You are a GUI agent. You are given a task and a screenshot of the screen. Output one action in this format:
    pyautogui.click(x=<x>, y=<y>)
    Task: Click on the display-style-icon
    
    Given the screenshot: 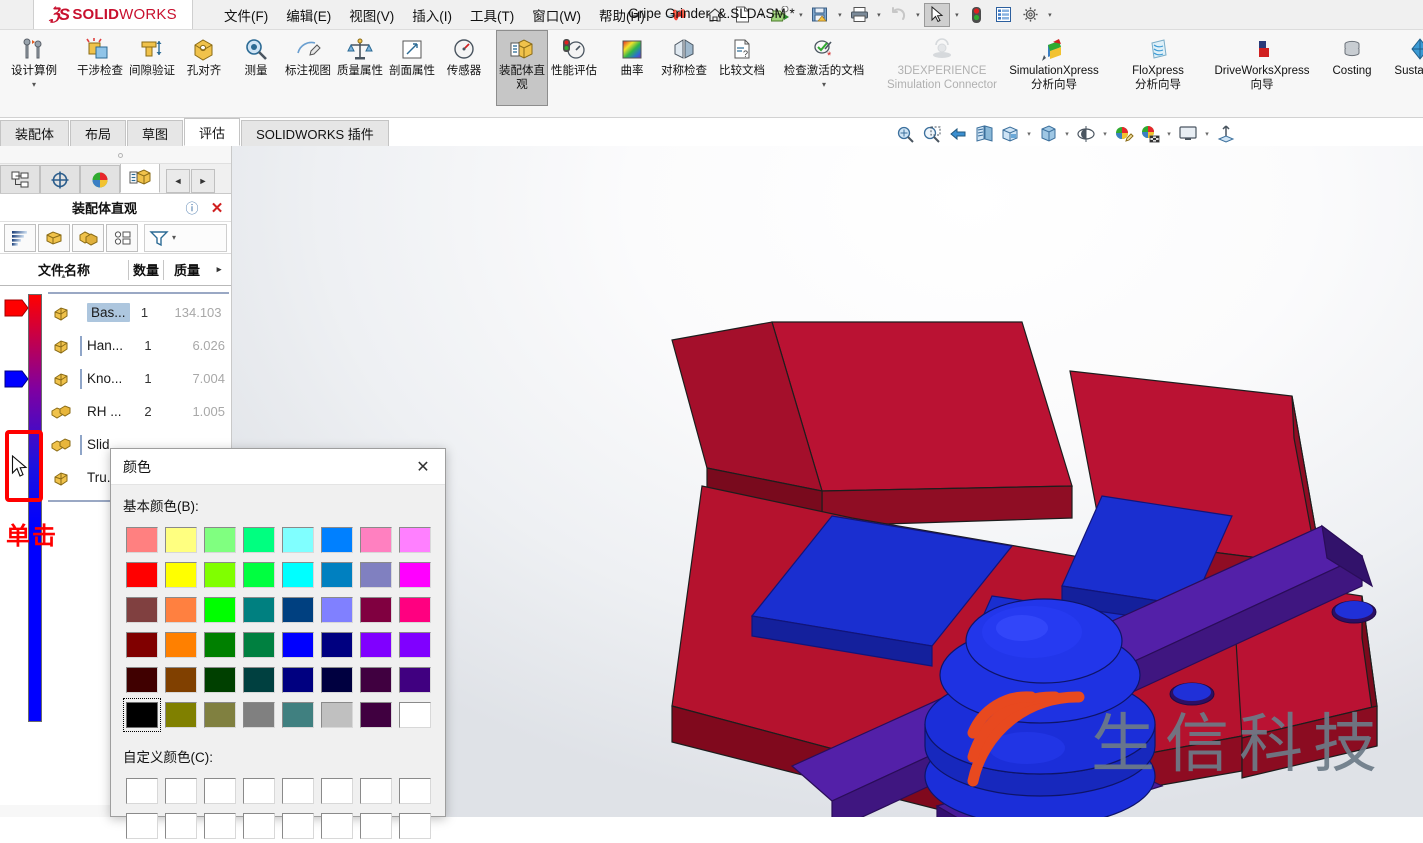 What is the action you would take?
    pyautogui.click(x=1048, y=134)
    